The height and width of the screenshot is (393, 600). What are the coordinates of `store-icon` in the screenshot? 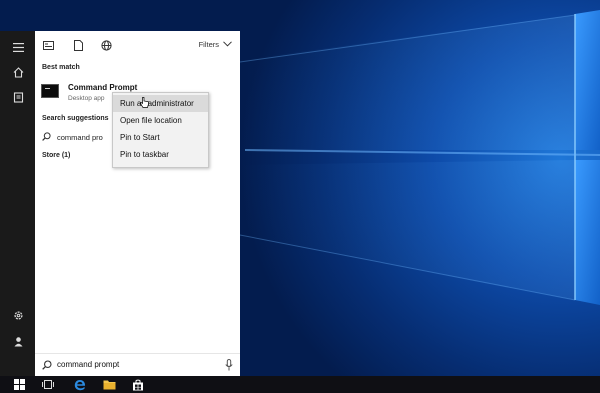 It's located at (137, 384).